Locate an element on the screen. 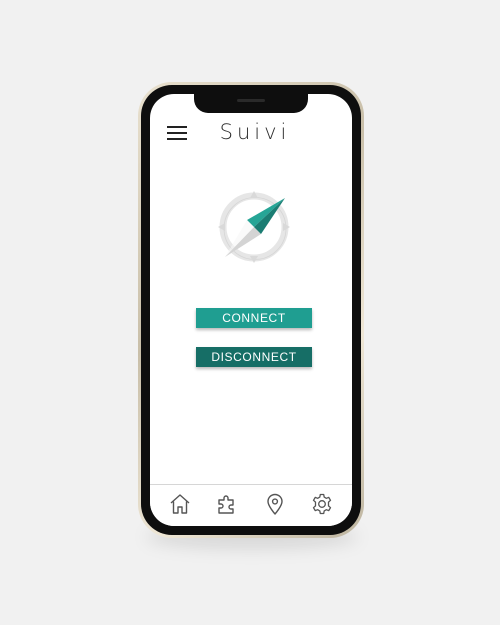  gear-icon is located at coordinates (322, 503).